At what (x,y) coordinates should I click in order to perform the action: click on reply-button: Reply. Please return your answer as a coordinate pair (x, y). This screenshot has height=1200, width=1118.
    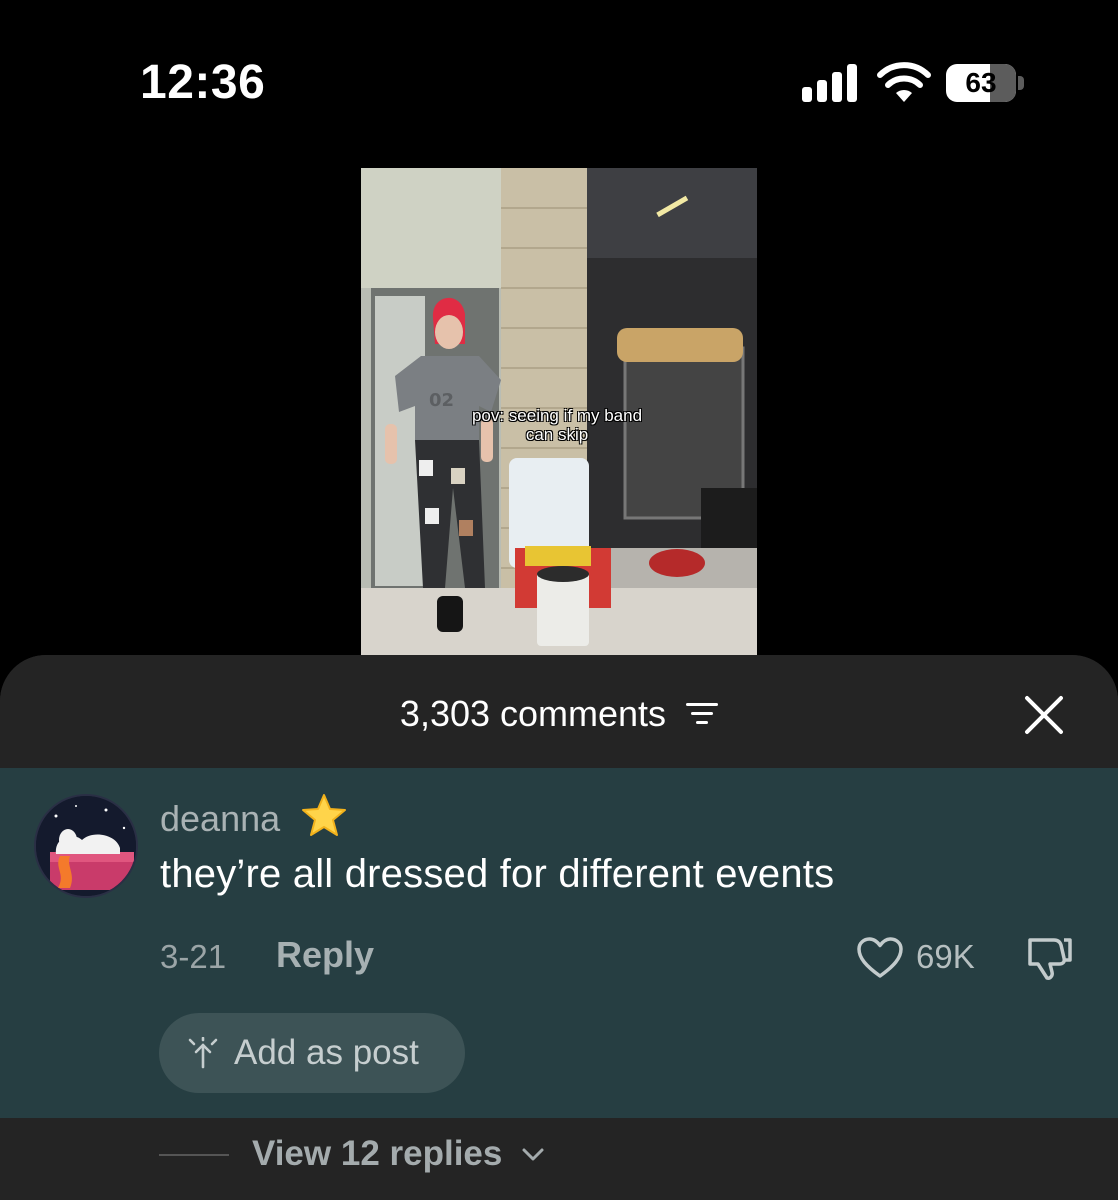
    Looking at the image, I should click on (325, 955).